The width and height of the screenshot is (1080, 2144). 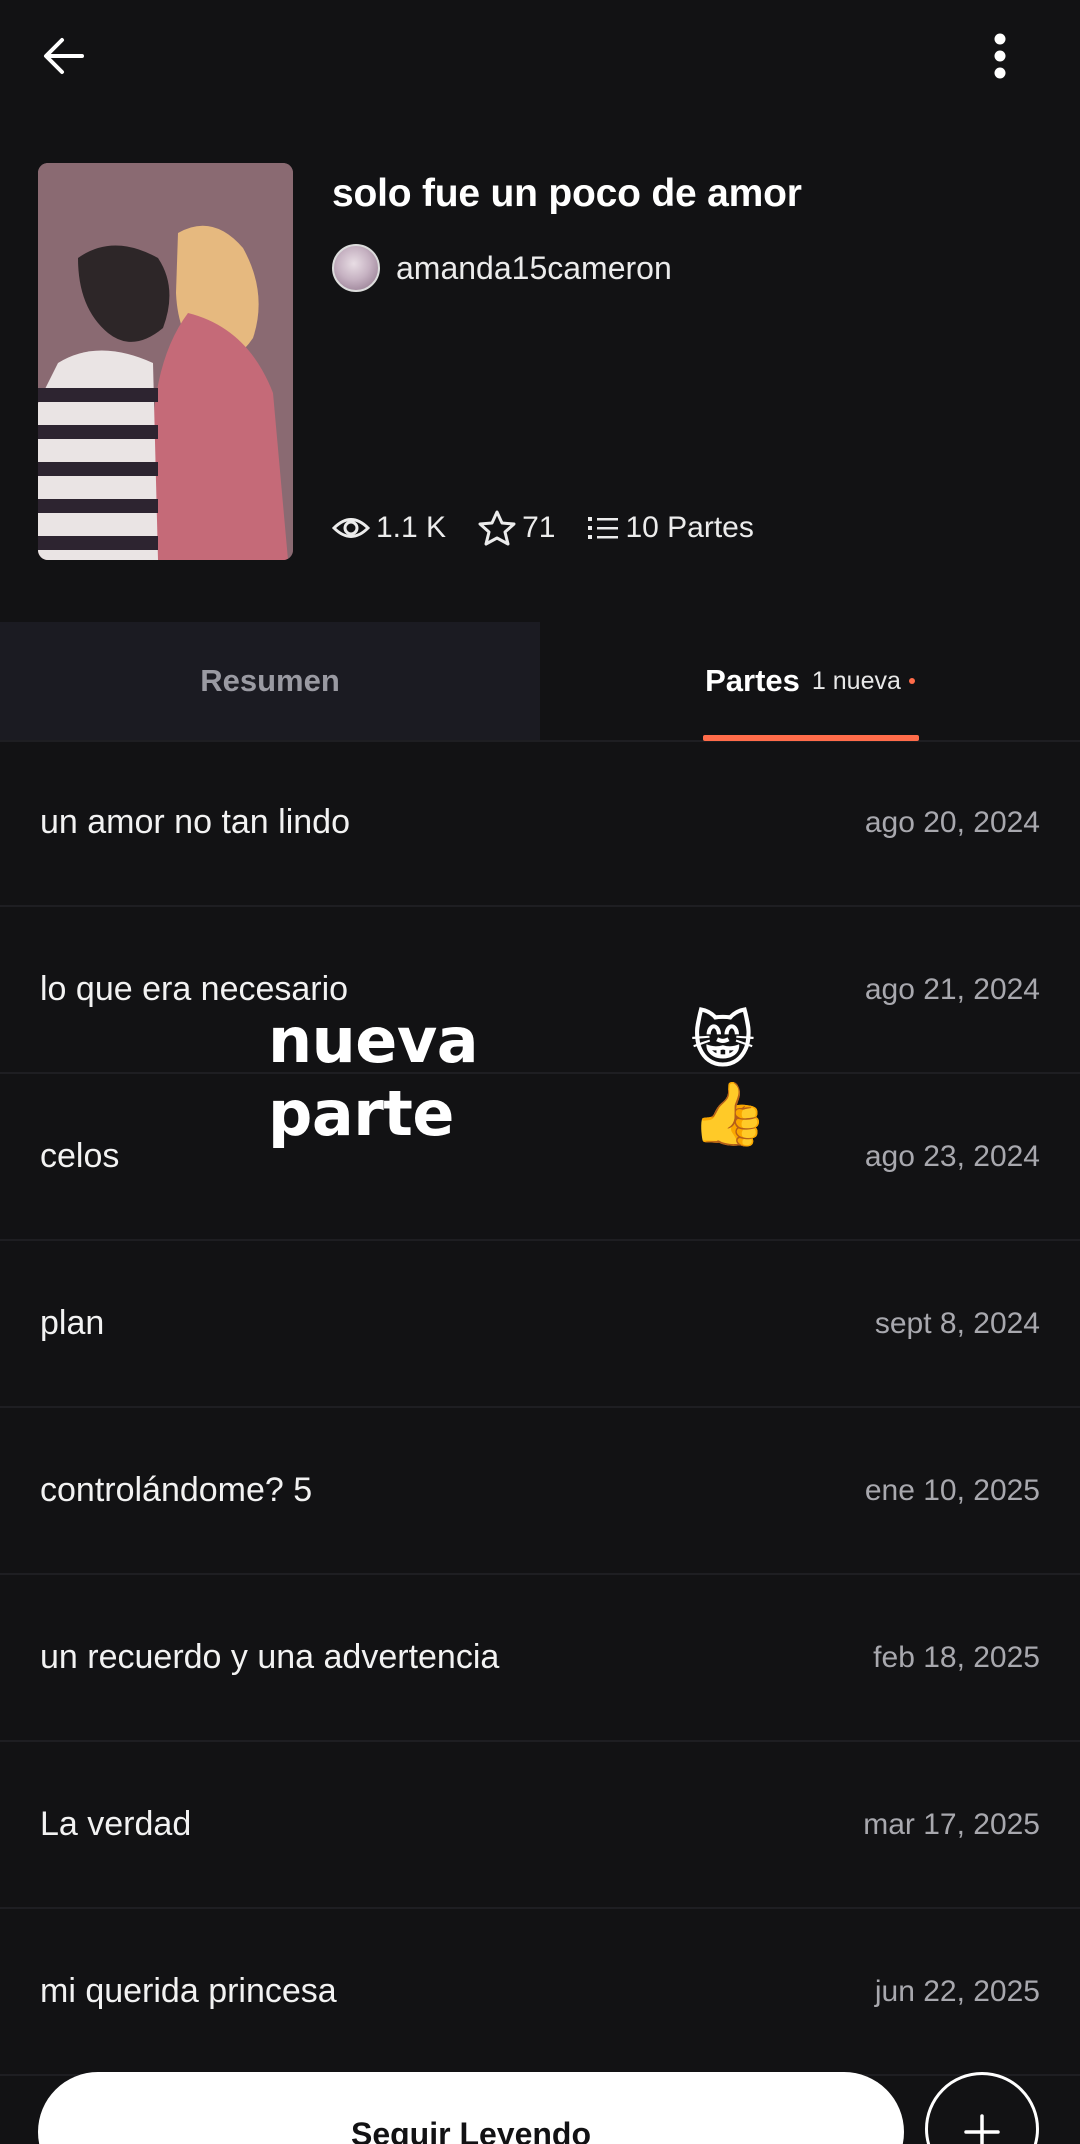 I want to click on tab-summary: Resumen, so click(x=270, y=681).